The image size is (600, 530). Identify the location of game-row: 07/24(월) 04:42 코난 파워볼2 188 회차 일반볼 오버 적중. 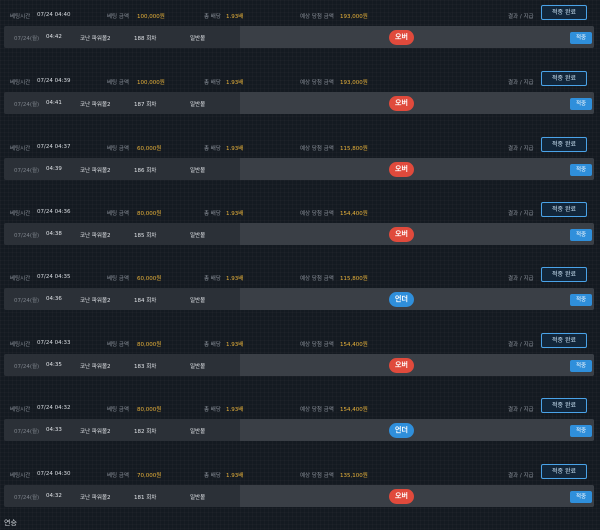
(299, 37).